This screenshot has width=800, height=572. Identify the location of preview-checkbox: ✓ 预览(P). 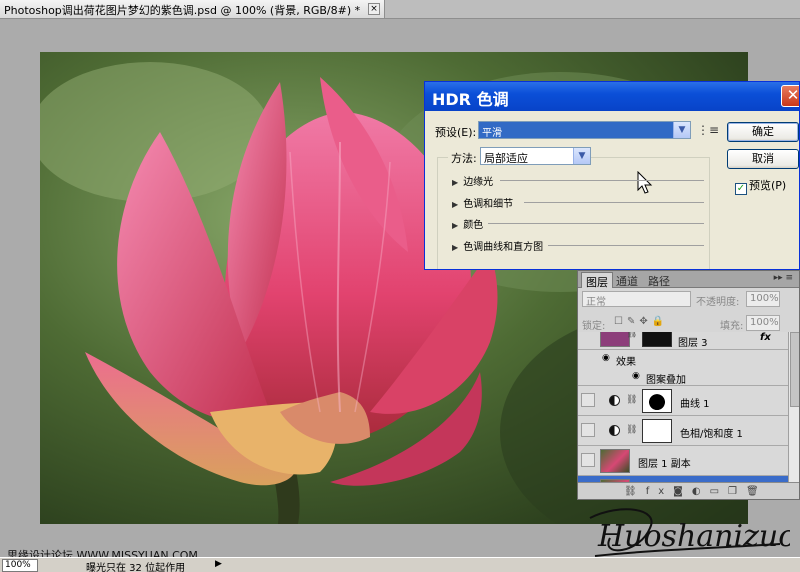
(760, 186).